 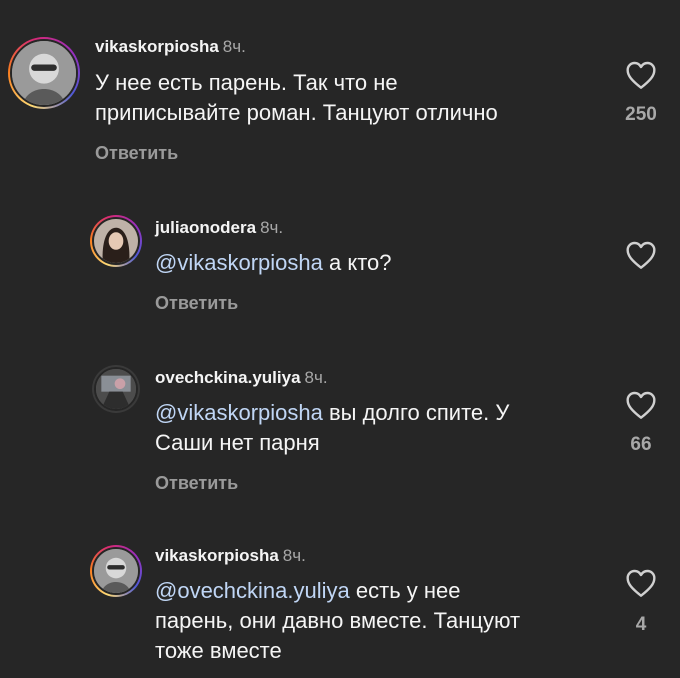 What do you see at coordinates (246, 82) in the screenshot?
I see `comment-text-line: У нее есть парень. Так что не` at bounding box center [246, 82].